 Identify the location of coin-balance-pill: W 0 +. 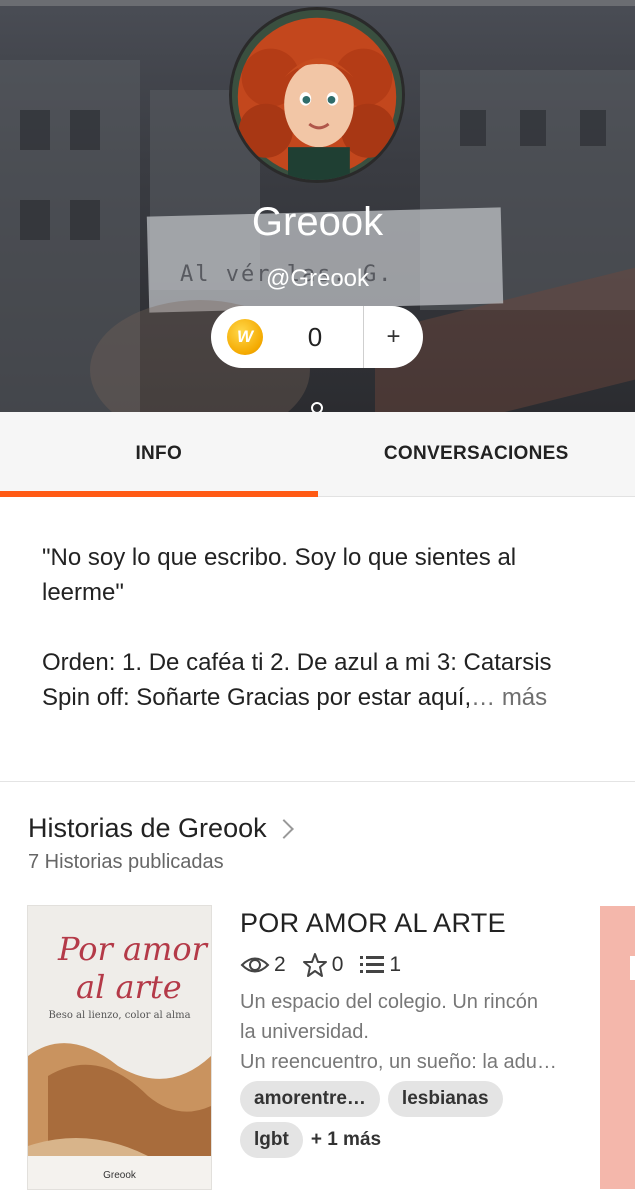
(317, 337).